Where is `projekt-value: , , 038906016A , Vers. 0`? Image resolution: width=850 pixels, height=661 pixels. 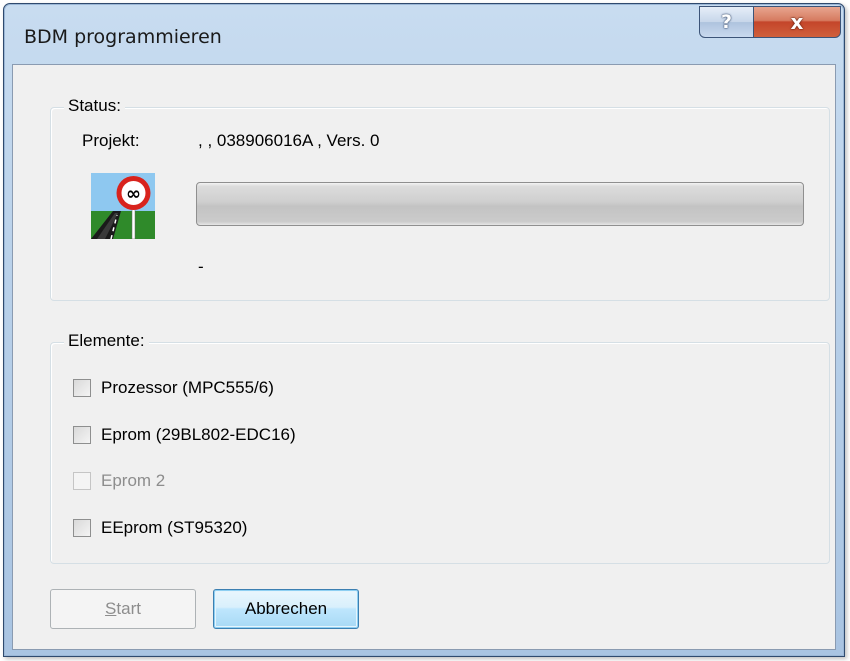 projekt-value: , , 038906016A , Vers. 0 is located at coordinates (289, 140).